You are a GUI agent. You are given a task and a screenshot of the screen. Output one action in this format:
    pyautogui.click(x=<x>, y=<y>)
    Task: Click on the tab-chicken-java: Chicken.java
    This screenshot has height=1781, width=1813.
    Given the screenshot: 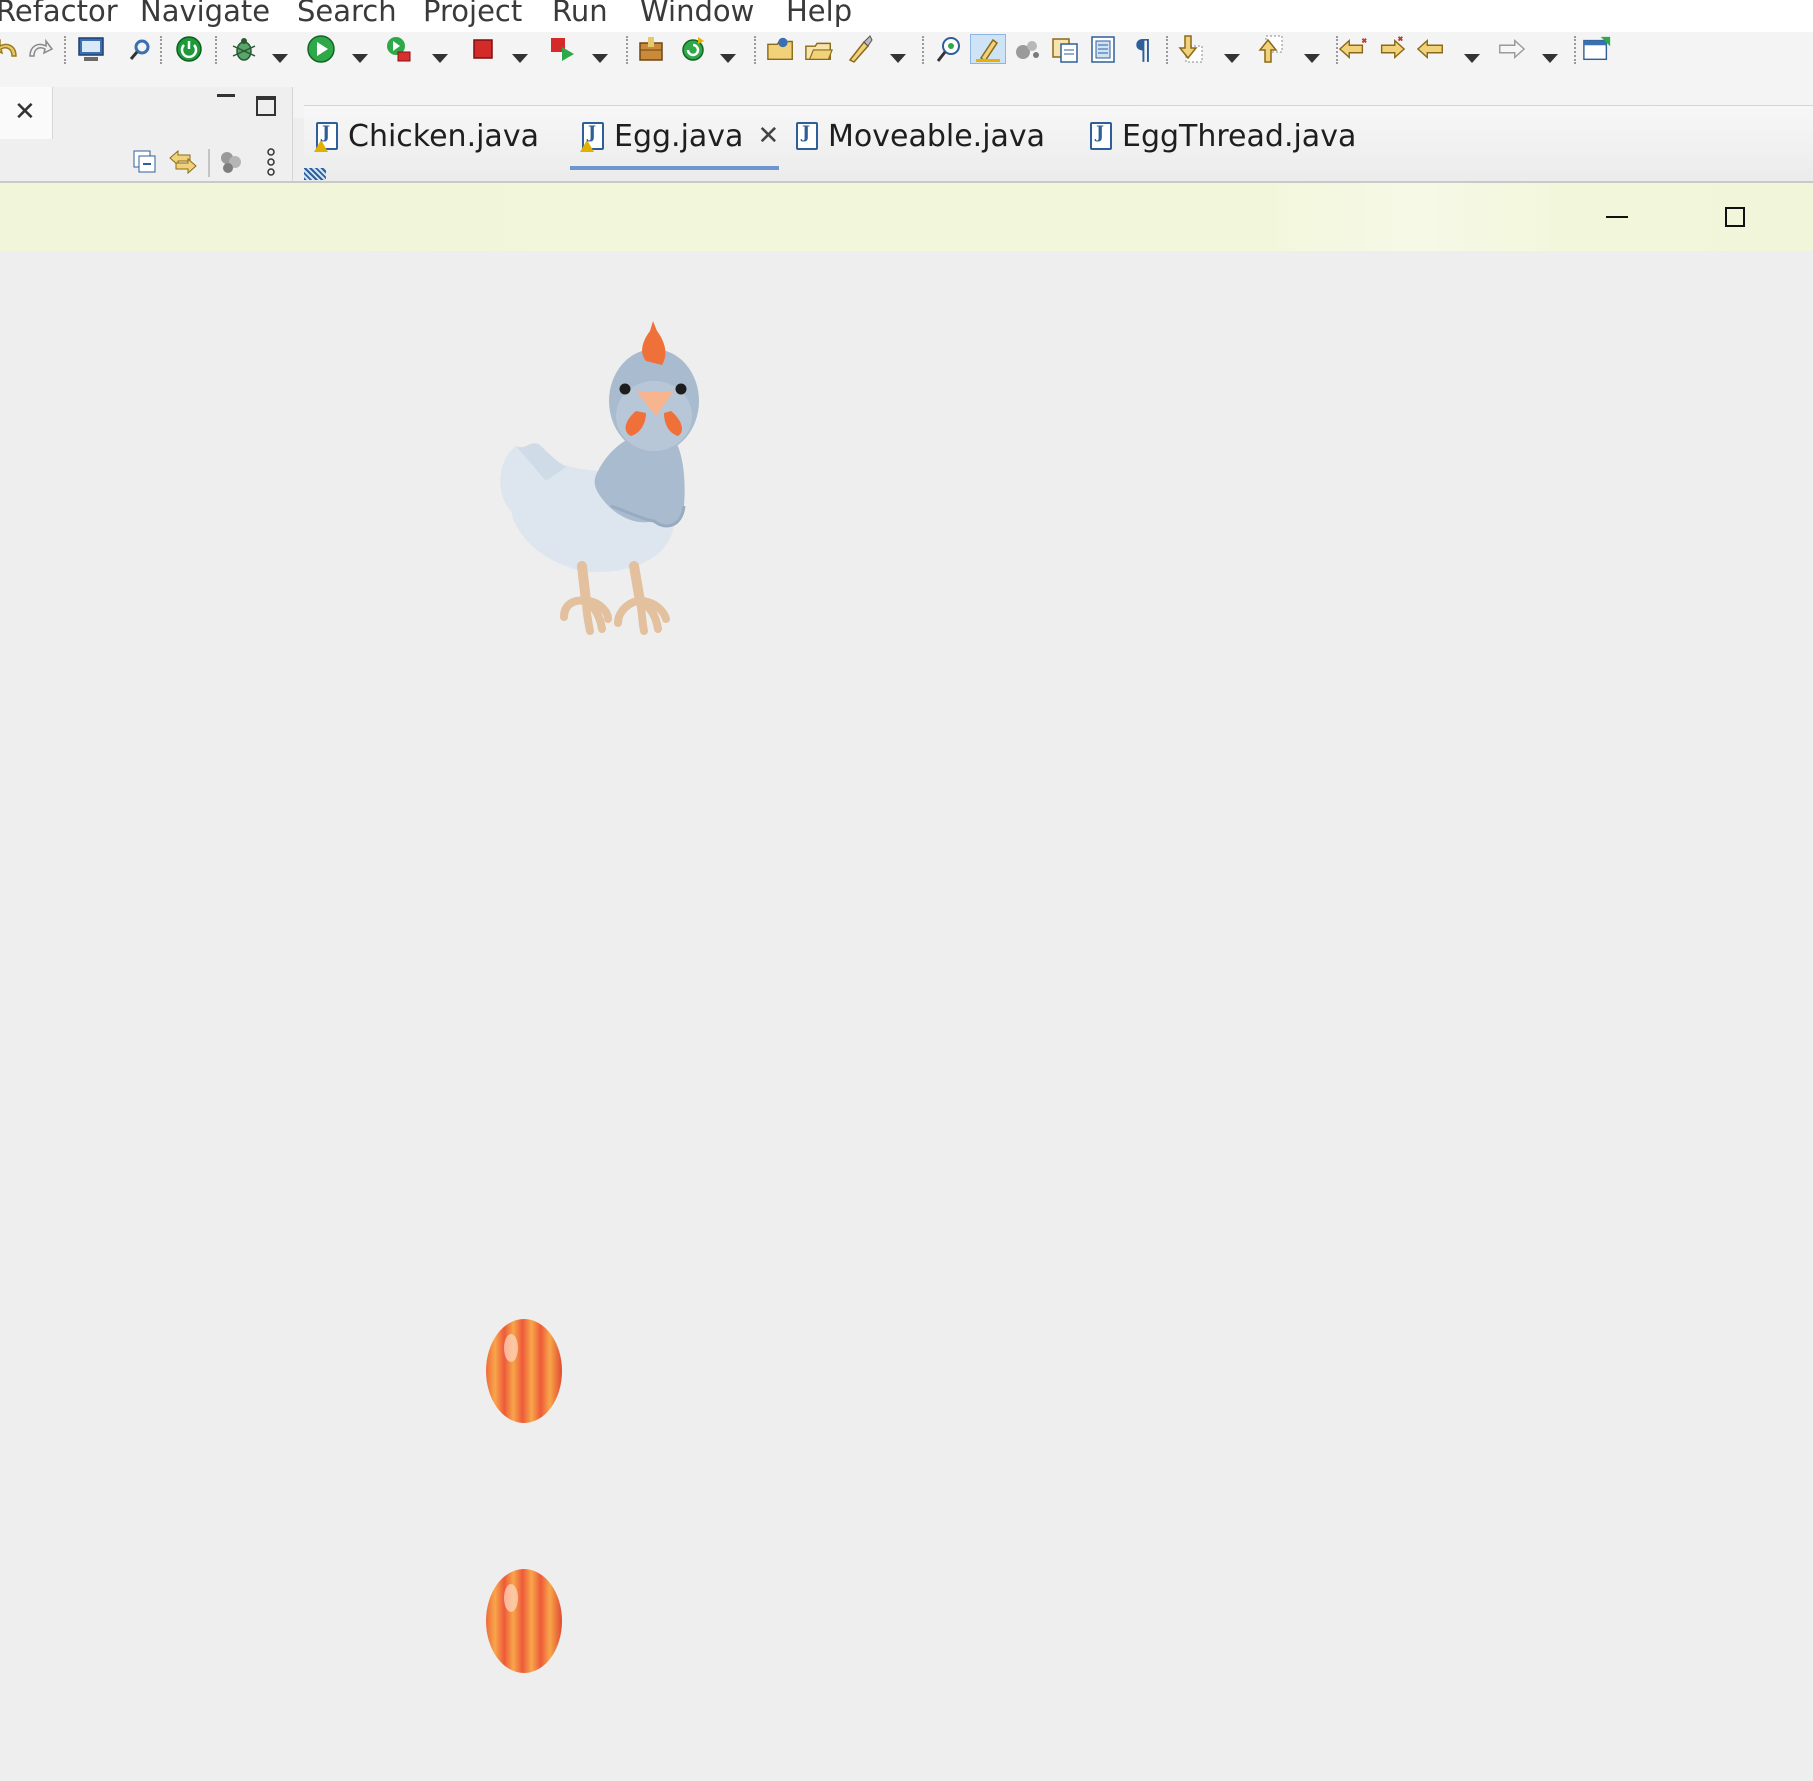 What is the action you would take?
    pyautogui.click(x=426, y=136)
    